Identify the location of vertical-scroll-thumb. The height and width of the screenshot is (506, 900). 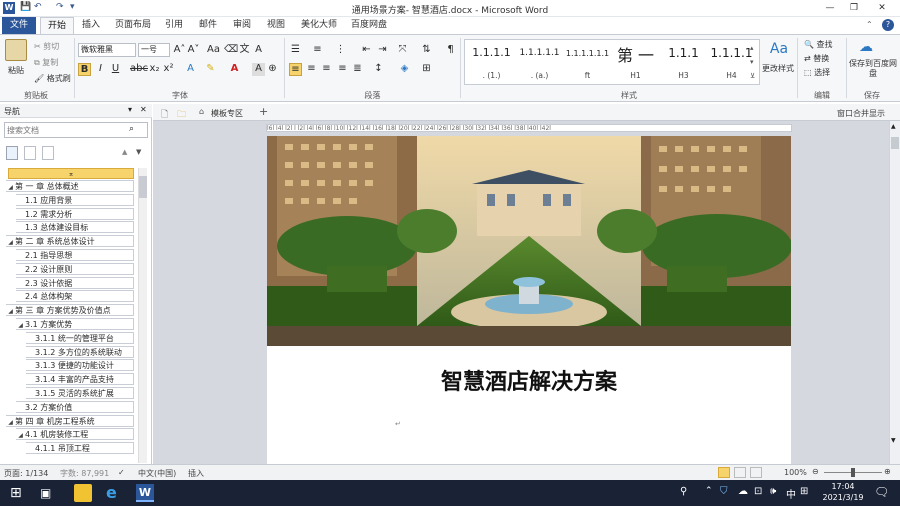
(895, 143).